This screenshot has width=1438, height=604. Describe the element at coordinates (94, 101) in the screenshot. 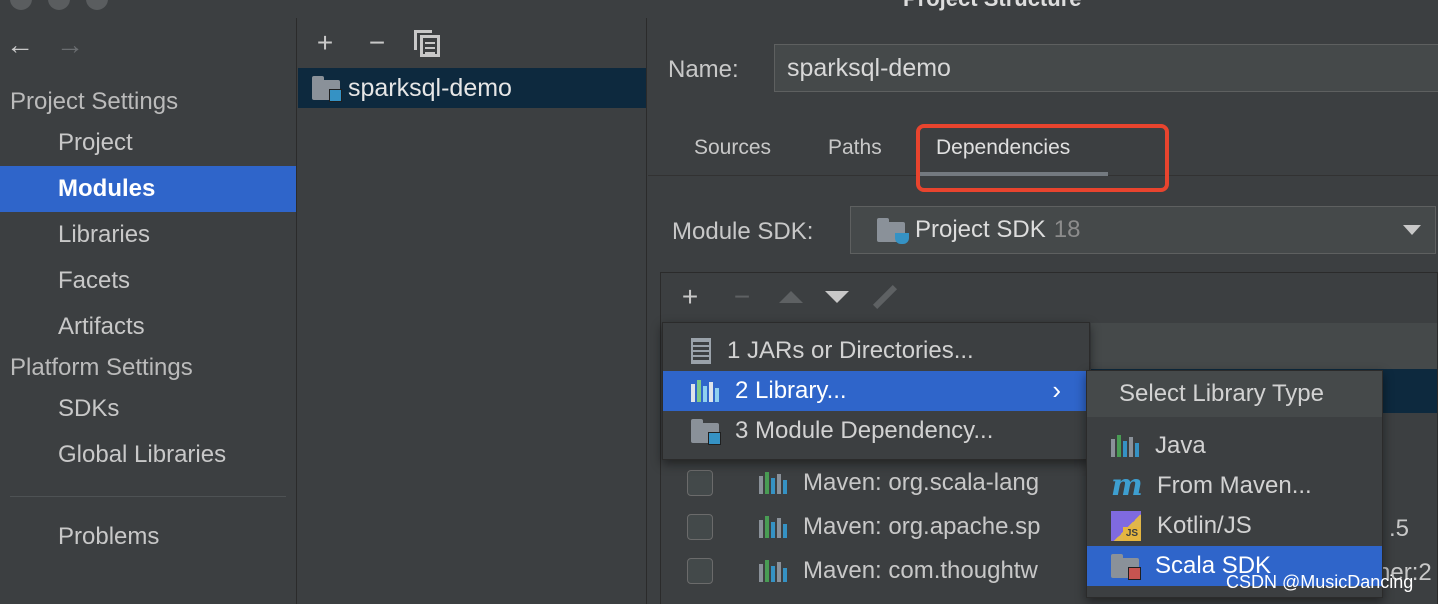

I see `project-settings-header: Project Settings` at that location.